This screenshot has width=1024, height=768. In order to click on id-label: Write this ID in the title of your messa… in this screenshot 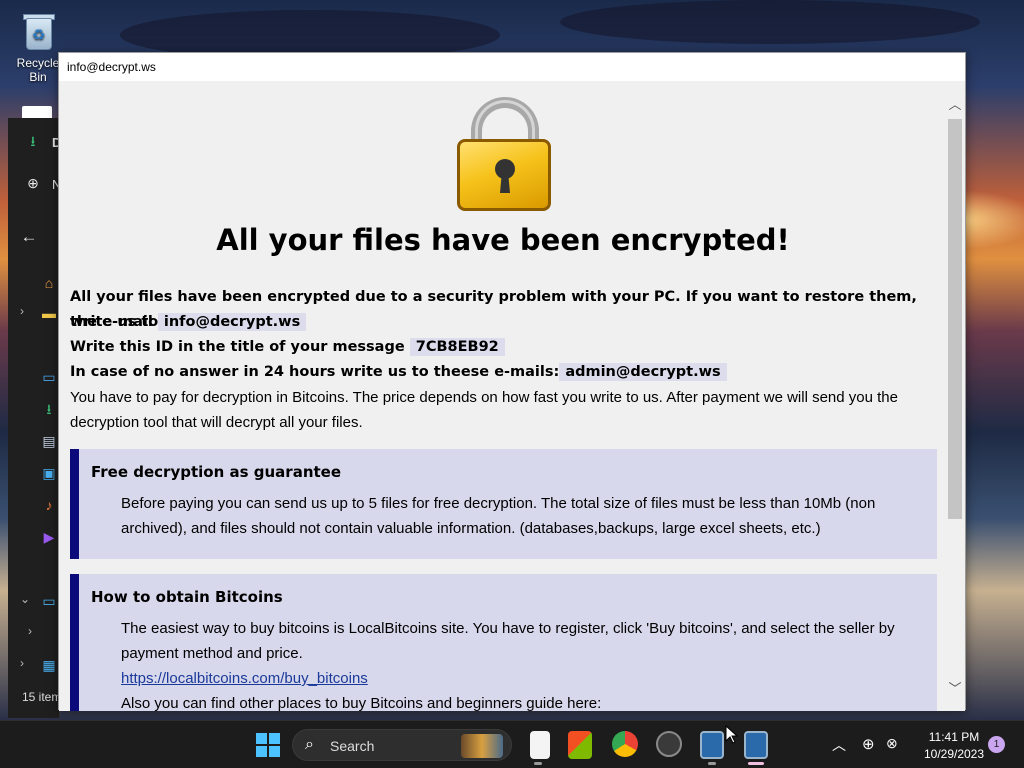, I will do `click(237, 347)`.